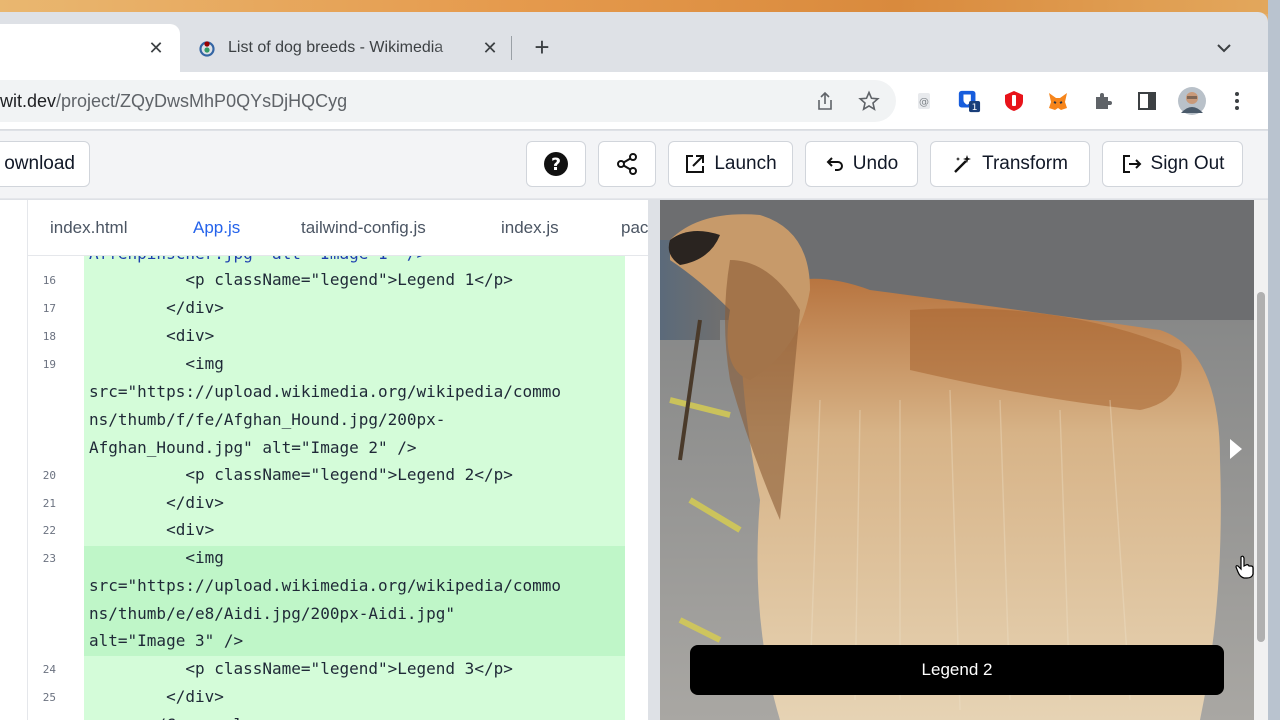  What do you see at coordinates (875, 163) in the screenshot?
I see `undo-label: Undo` at bounding box center [875, 163].